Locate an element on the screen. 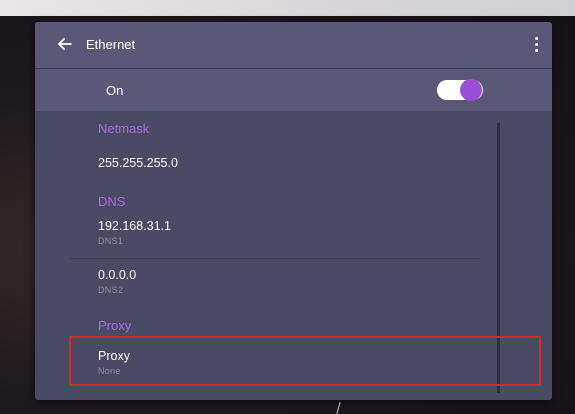 This screenshot has height=414, width=575. toggle-knob is located at coordinates (471, 90).